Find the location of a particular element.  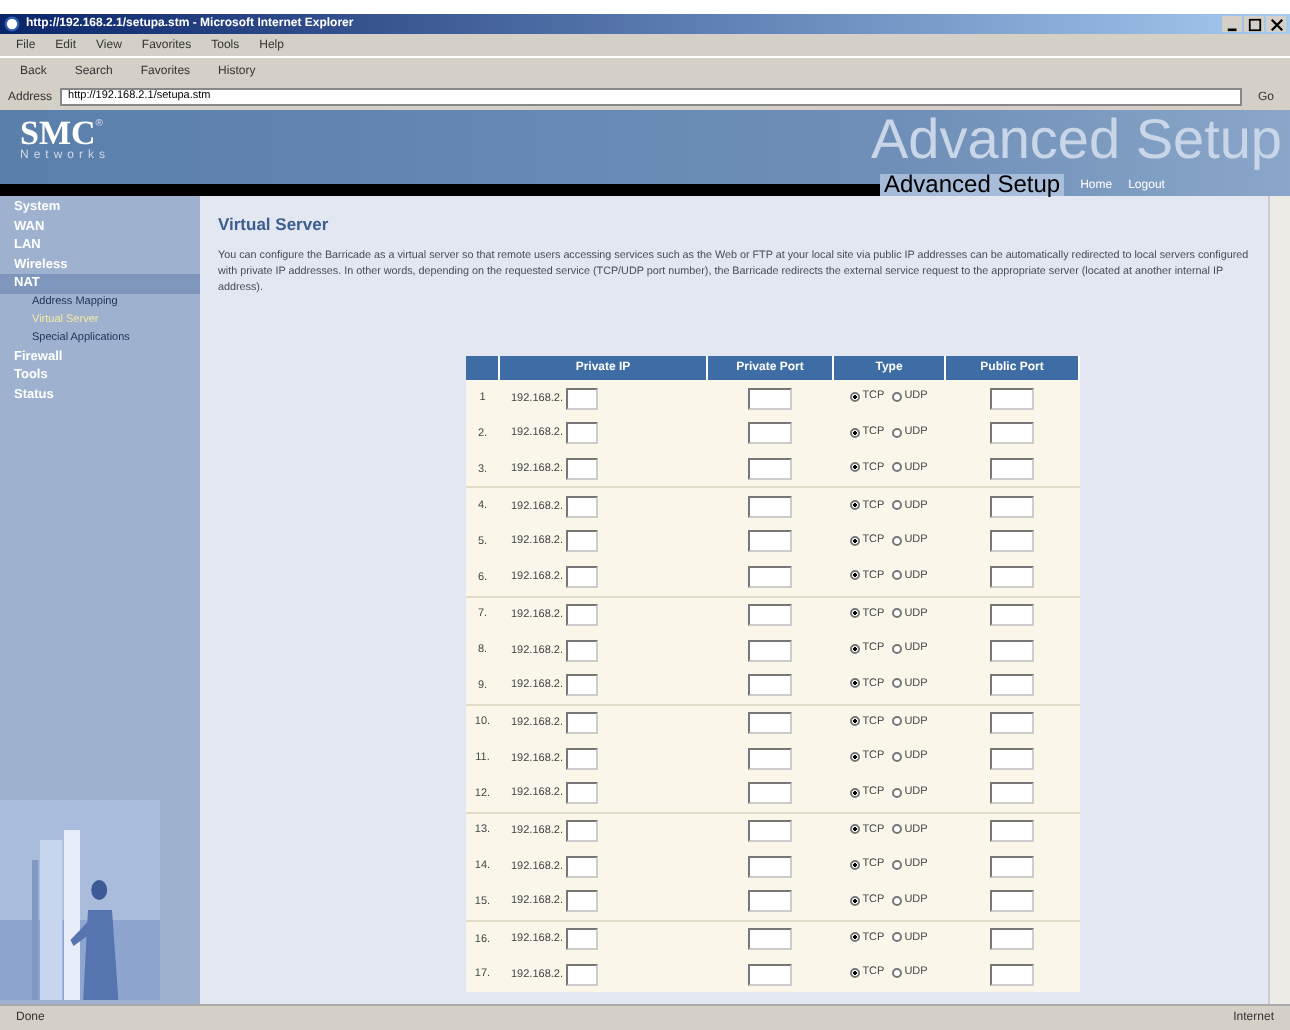

scrollbar is located at coordinates (1279, 600).